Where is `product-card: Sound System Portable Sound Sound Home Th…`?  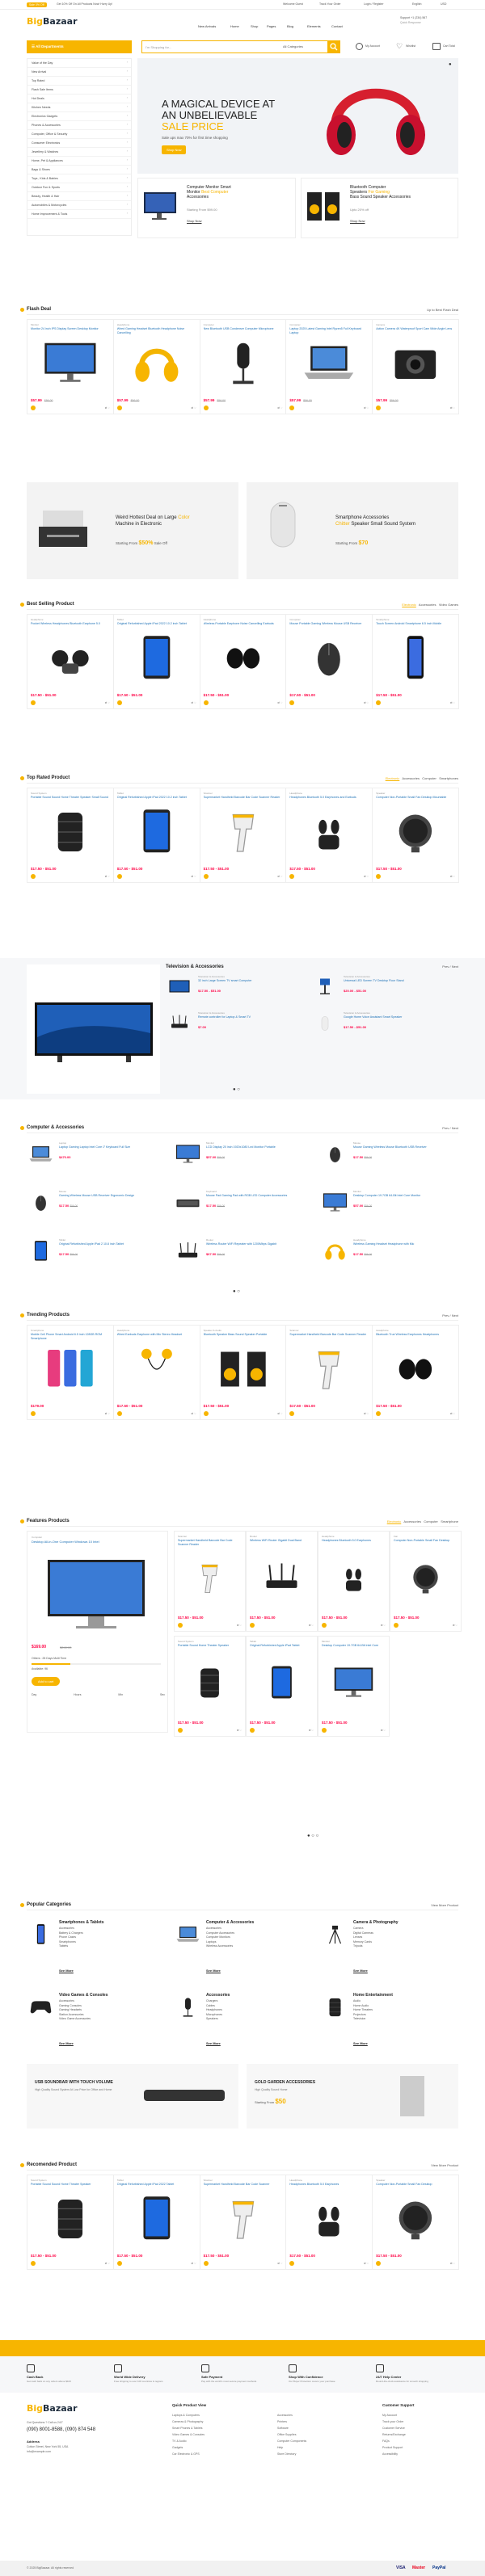 product-card: Sound System Portable Sound Sound Home Th… is located at coordinates (70, 835).